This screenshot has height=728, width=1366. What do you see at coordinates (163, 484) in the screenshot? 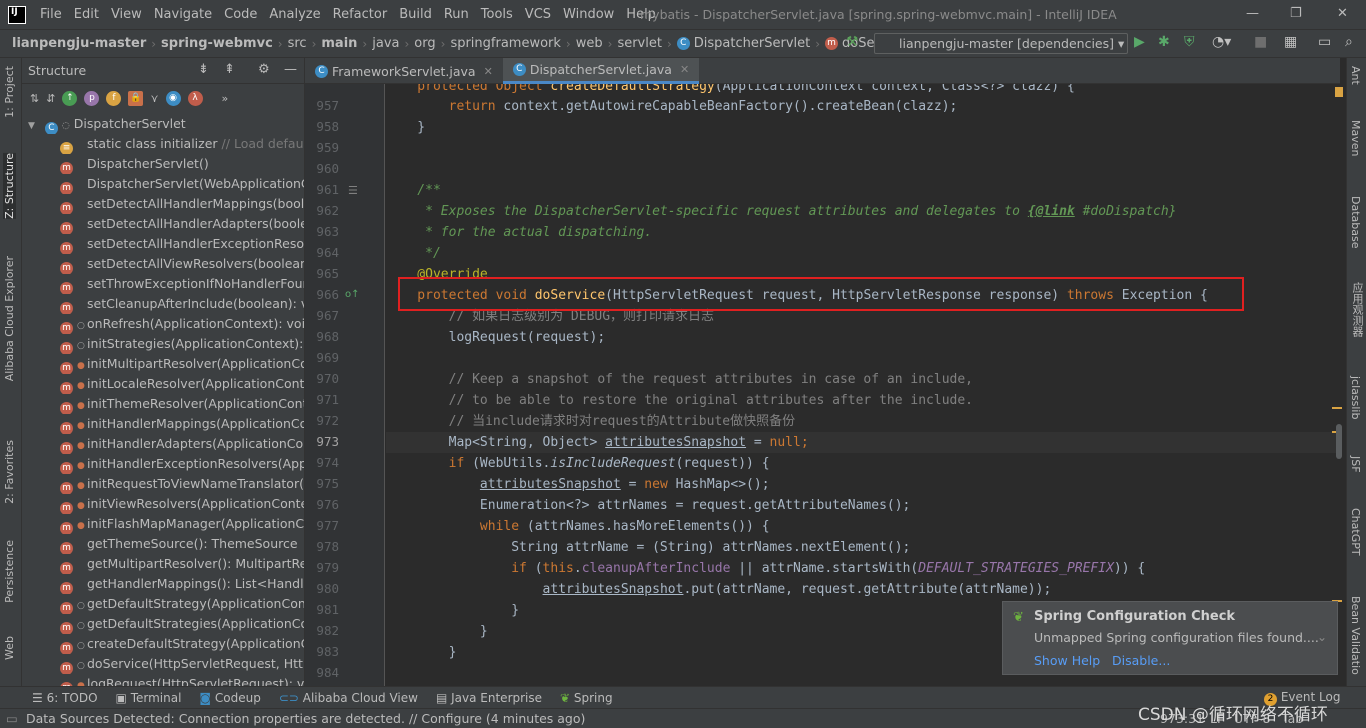
I see `tree-item: m ● initRequestToViewNameTranslator(A` at bounding box center [163, 484].